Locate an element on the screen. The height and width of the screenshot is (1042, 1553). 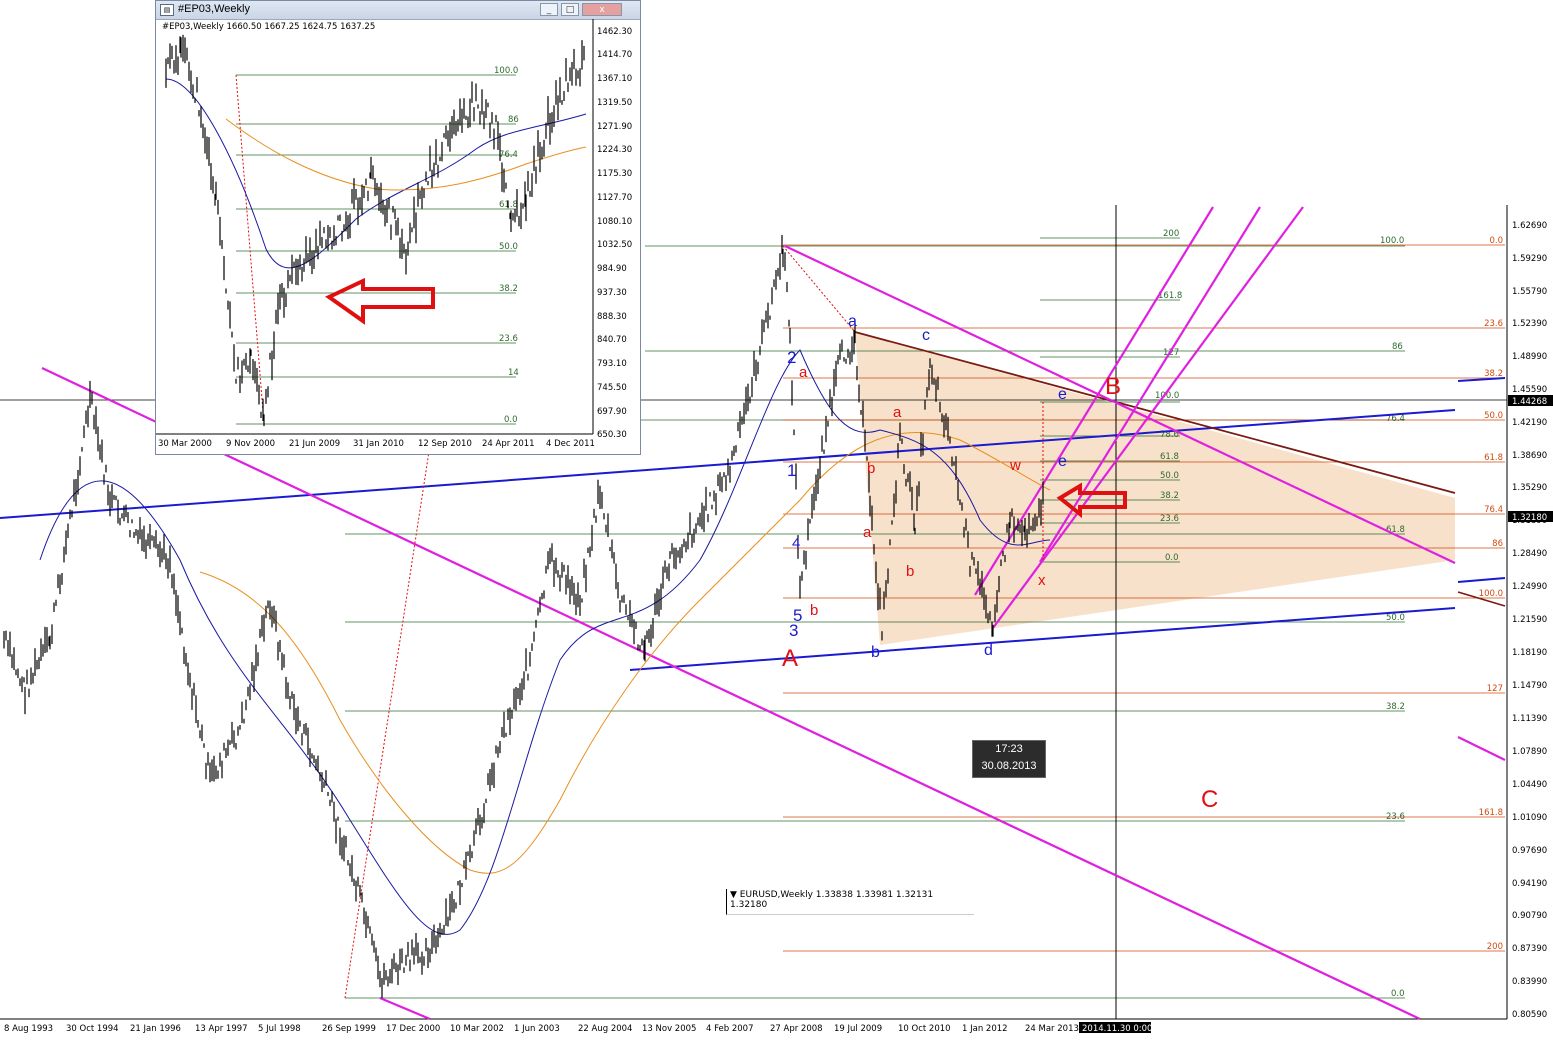
wave-label-blue-4: 4 is located at coordinates (796, 543).